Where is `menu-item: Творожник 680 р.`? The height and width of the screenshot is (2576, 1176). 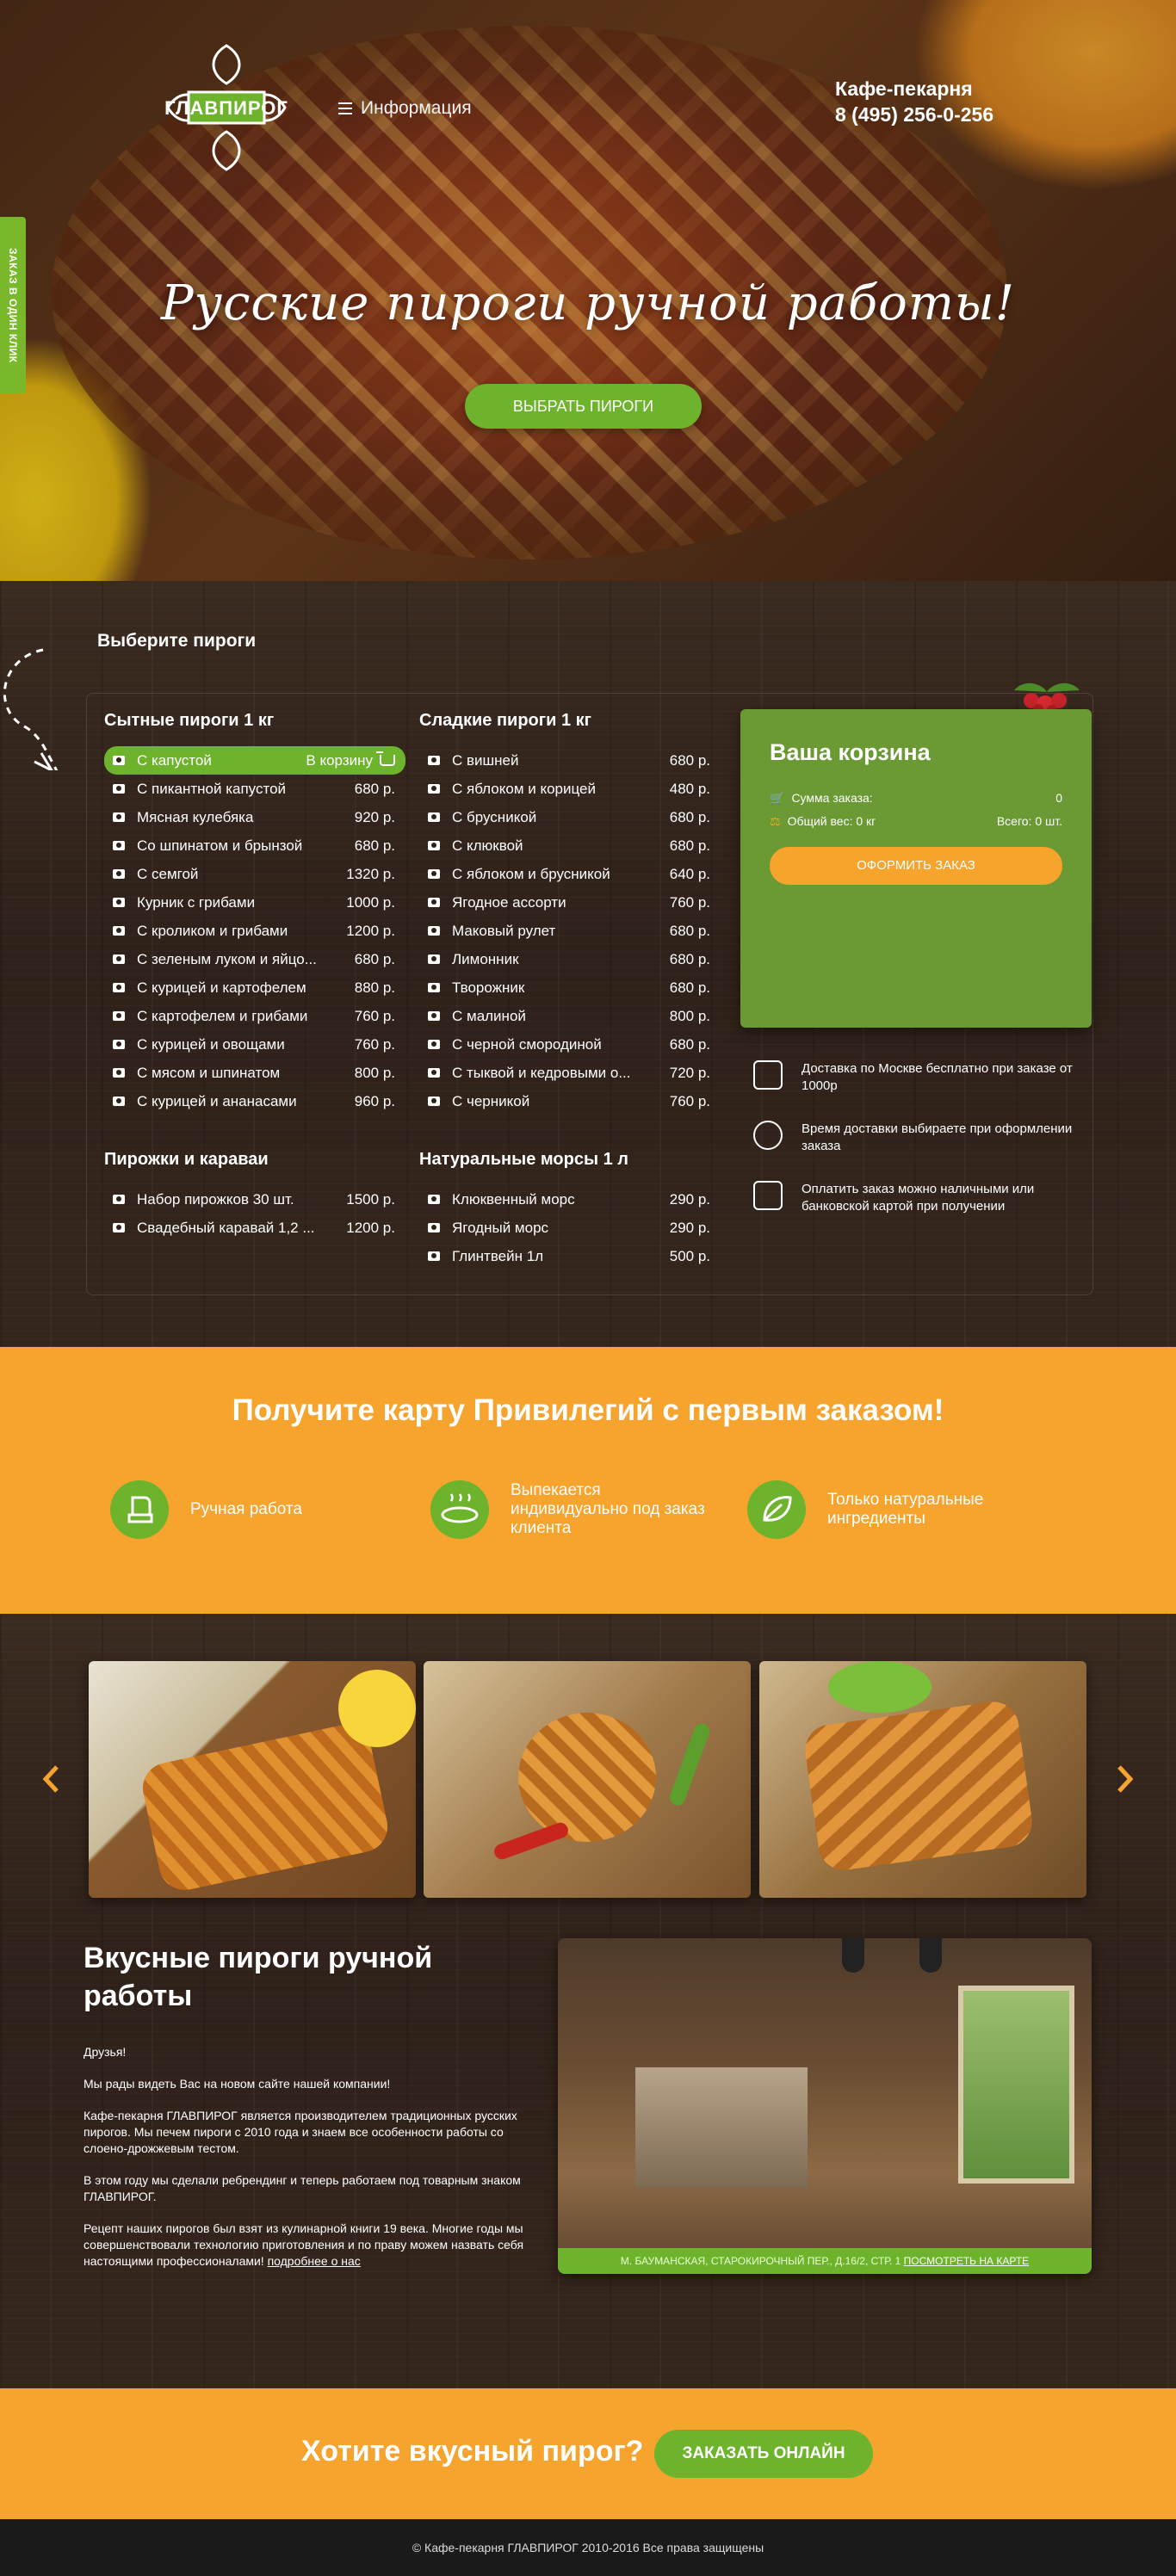 menu-item: Творожник 680 р. is located at coordinates (570, 987).